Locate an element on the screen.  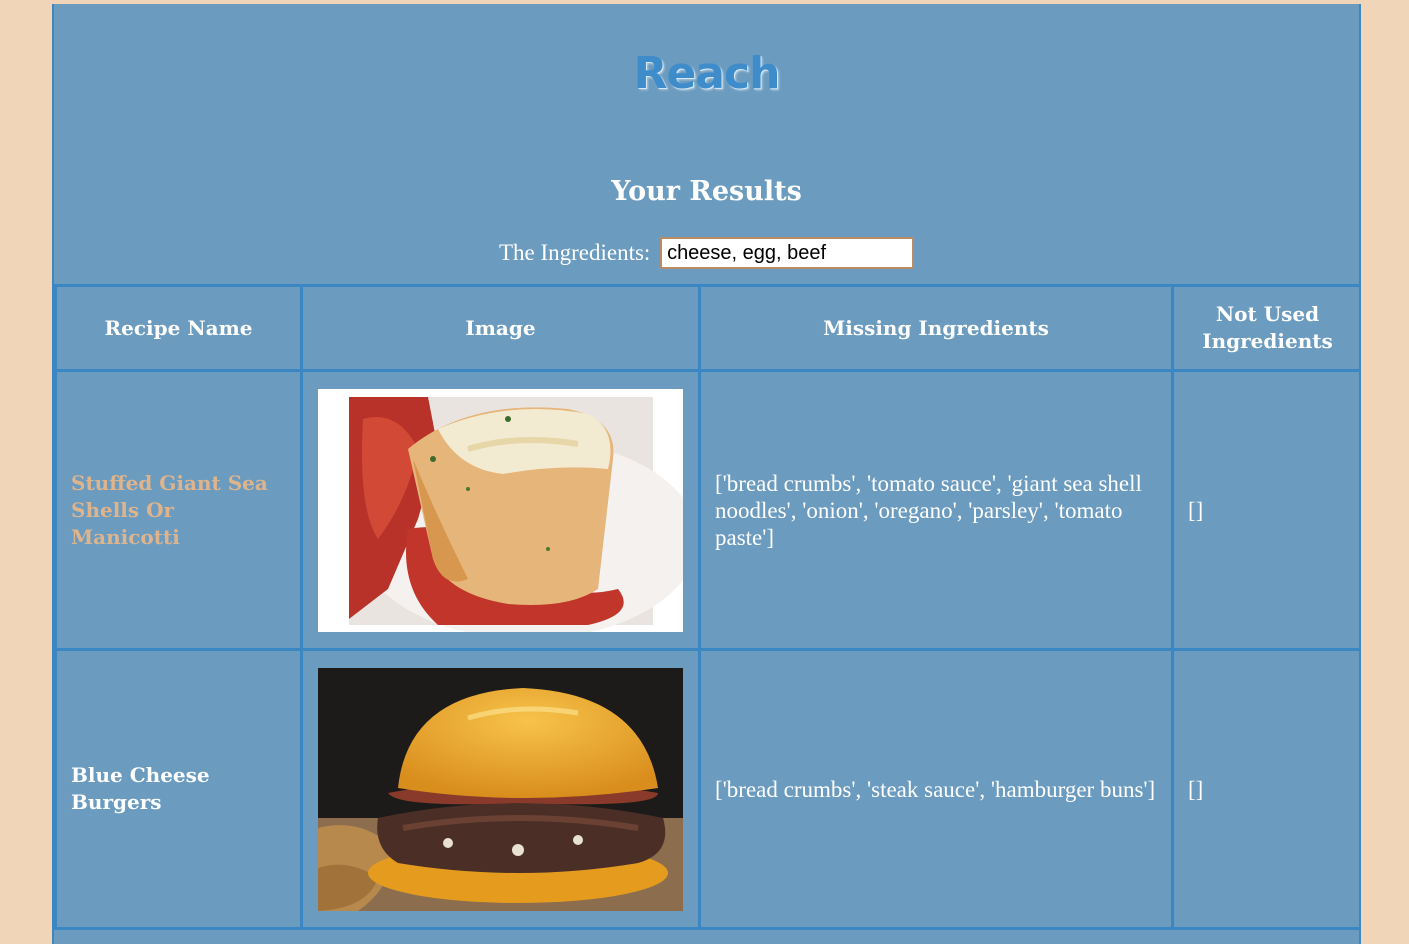
page-title: Your Results is located at coordinates (706, 191).